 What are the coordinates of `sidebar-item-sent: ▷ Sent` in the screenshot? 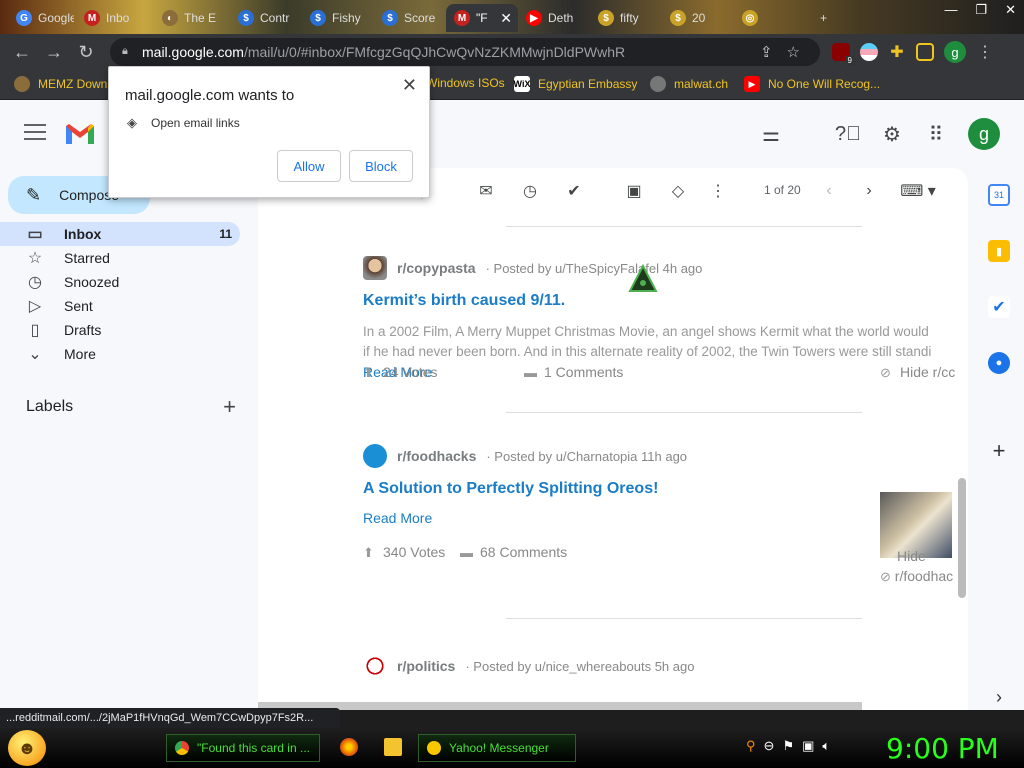 It's located at (120, 306).